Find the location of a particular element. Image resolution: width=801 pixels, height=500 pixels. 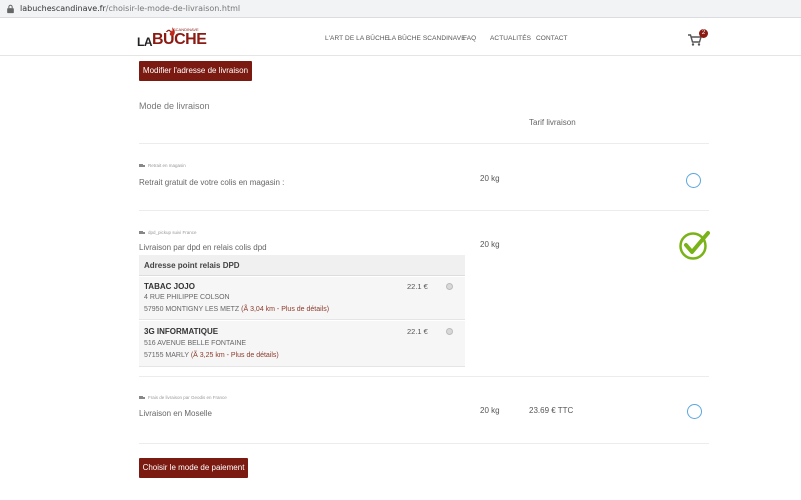

selected-check-icon is located at coordinates (694, 245).